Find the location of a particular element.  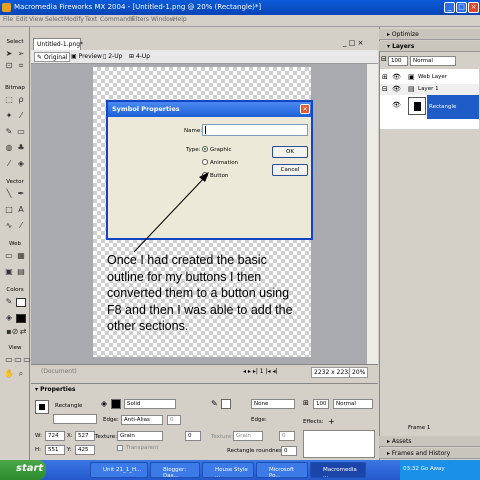

x-label: X: is located at coordinates (70, 436).